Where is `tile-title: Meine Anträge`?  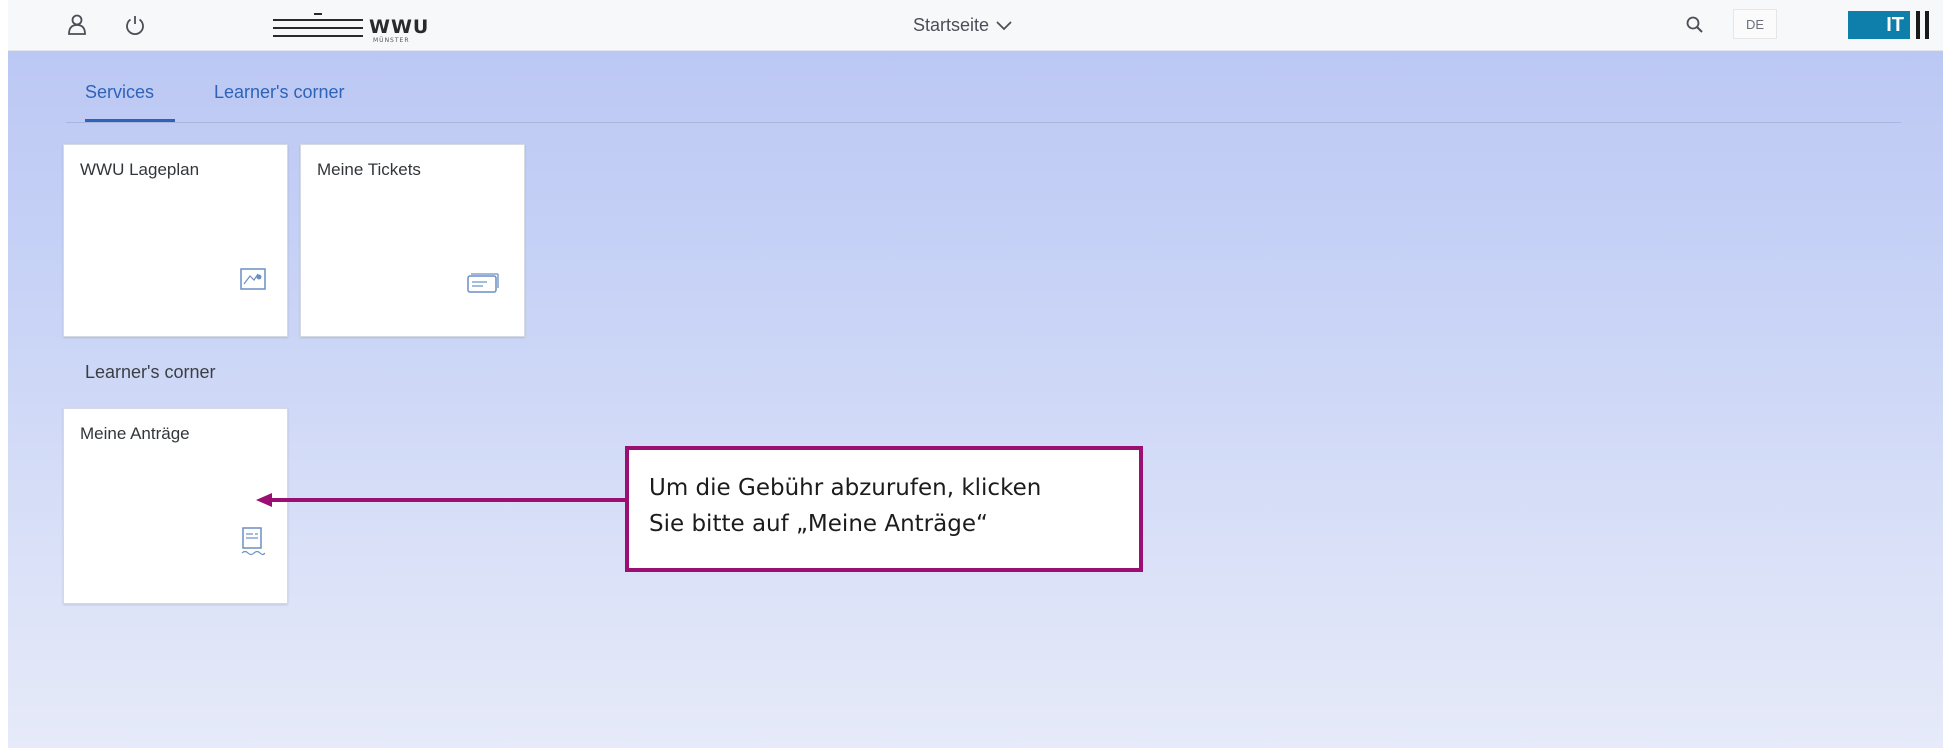
tile-title: Meine Anträge is located at coordinates (135, 433).